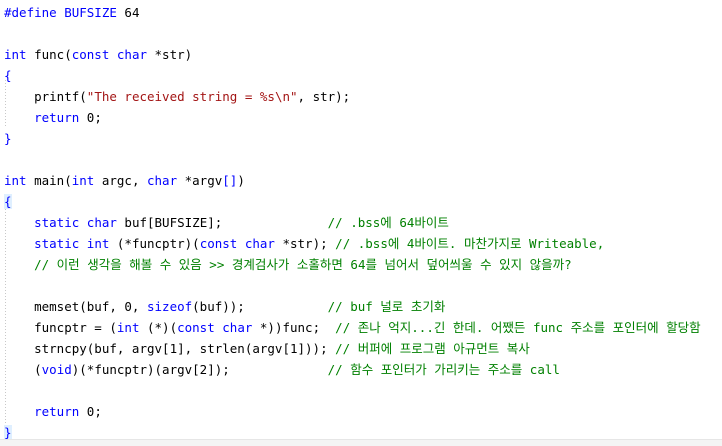 This screenshot has height=446, width=722. Describe the element at coordinates (23, 369) in the screenshot. I see `code-token: (` at that location.